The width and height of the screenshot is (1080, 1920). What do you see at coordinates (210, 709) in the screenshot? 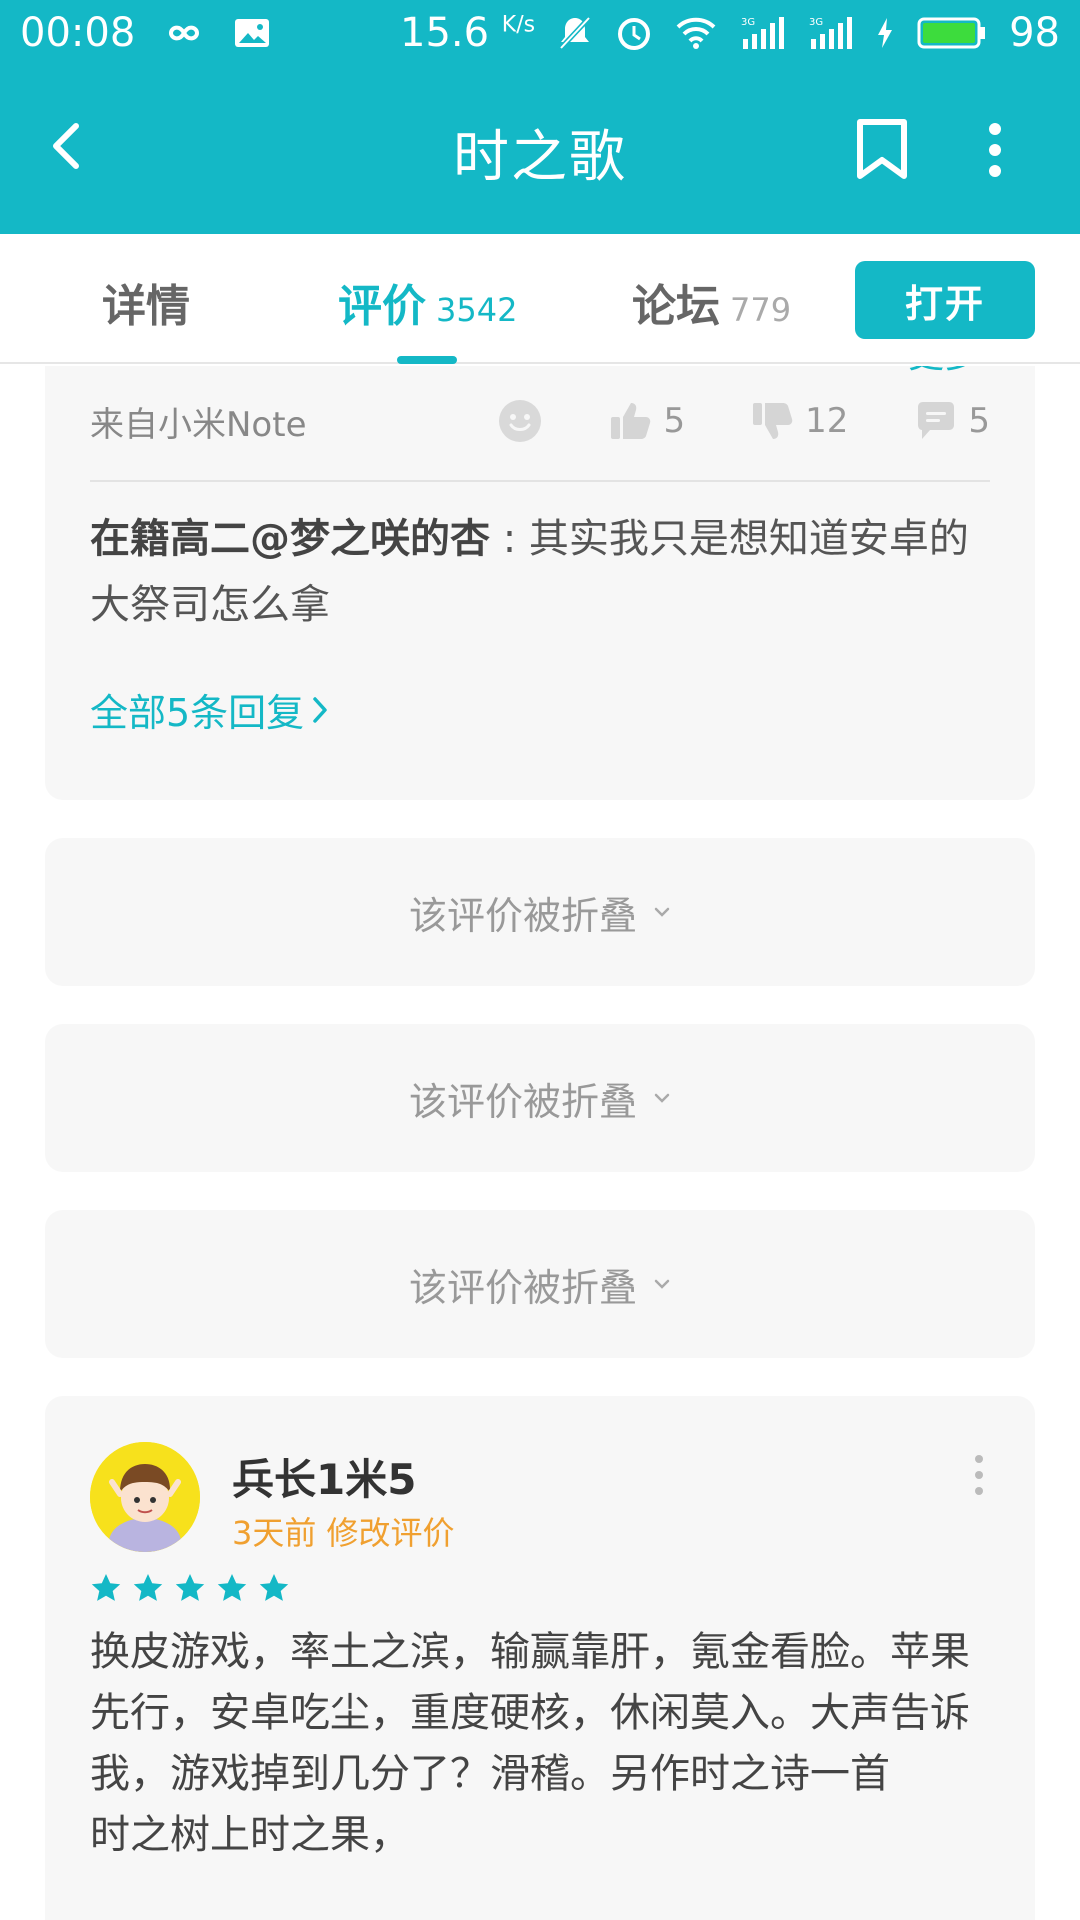
I see `all-replies-link: 全部5条回复` at bounding box center [210, 709].